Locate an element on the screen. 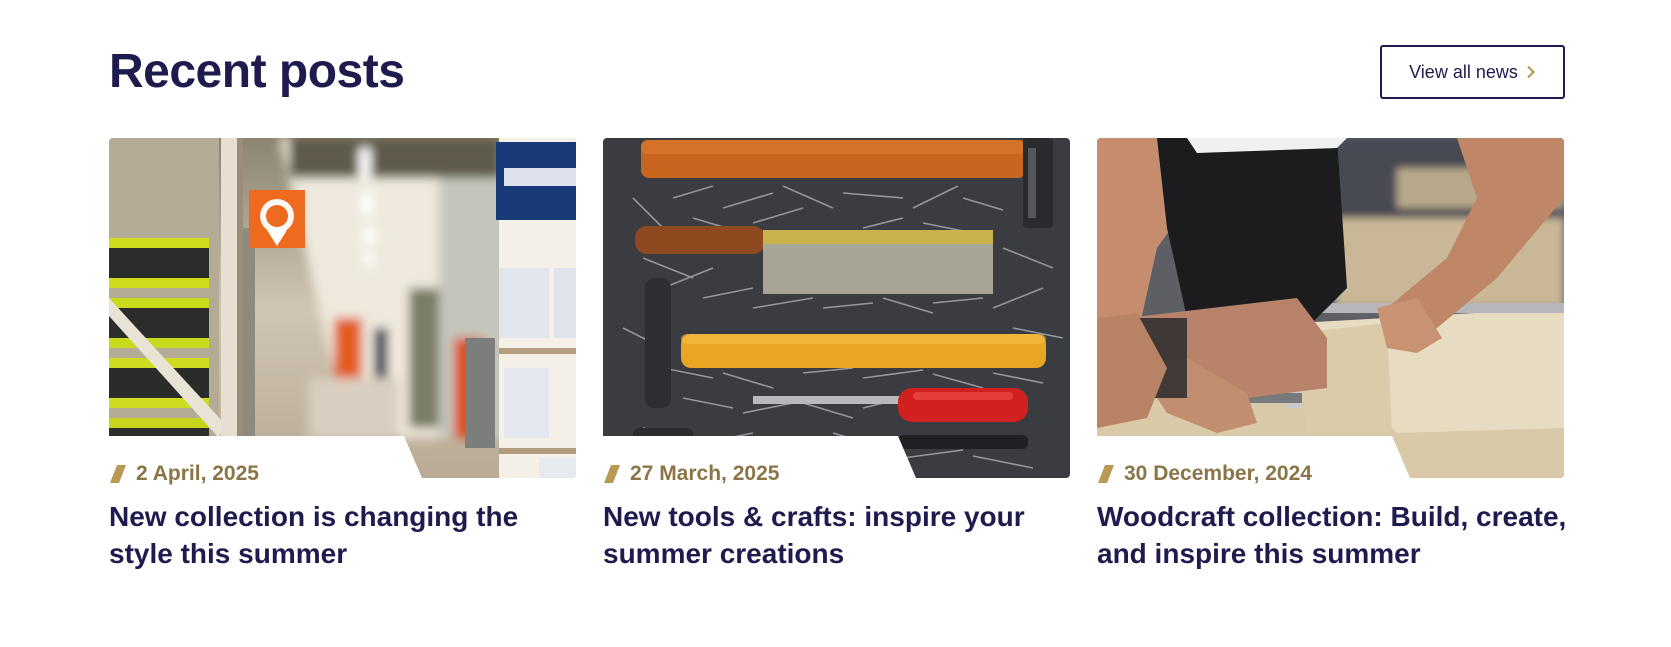 This screenshot has width=1671, height=647. chevron-right-icon is located at coordinates (1531, 72).